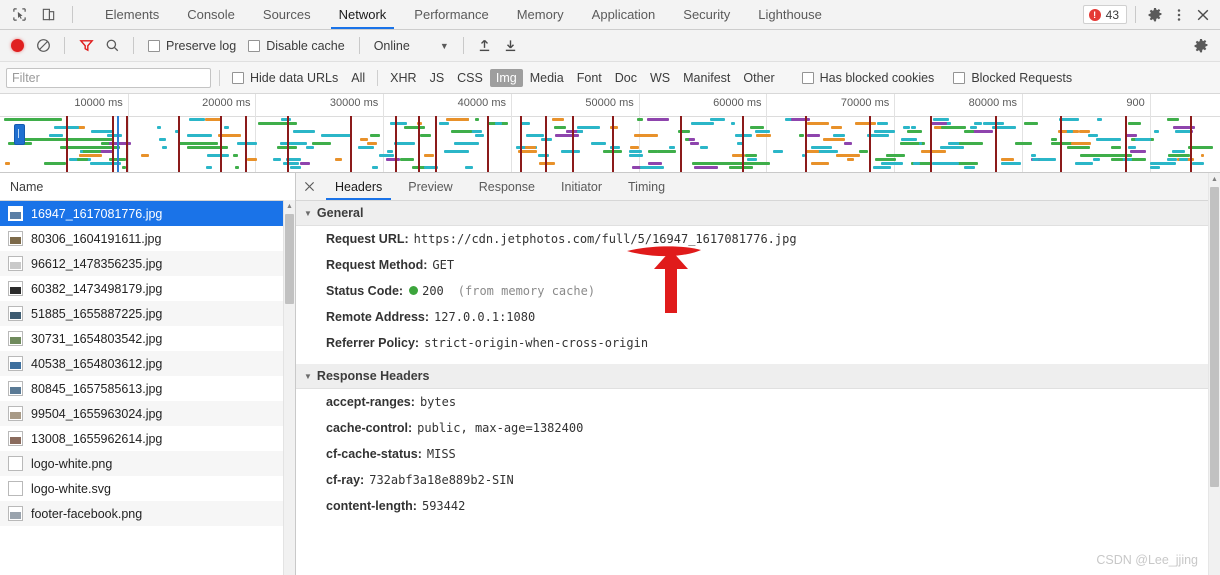 The image size is (1220, 575). What do you see at coordinates (1155, 15) in the screenshot?
I see `gear-icon` at bounding box center [1155, 15].